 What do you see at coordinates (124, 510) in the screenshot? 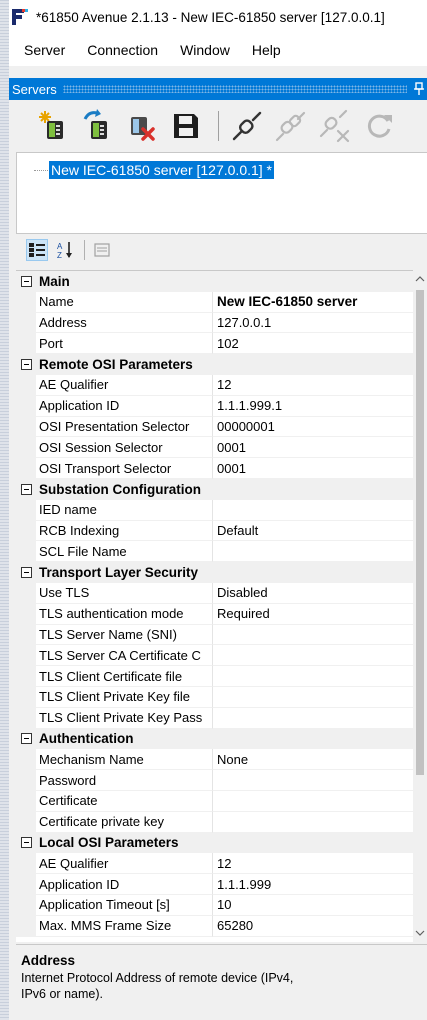
I see `property-name: IED name` at bounding box center [124, 510].